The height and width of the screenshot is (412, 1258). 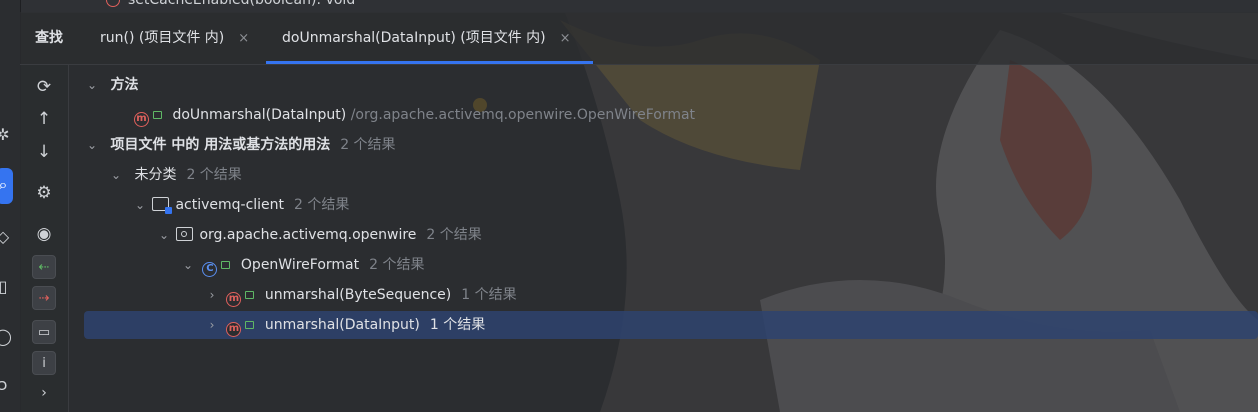 What do you see at coordinates (671, 235) in the screenshot?
I see `tree-node-package: ⌄ org.apache.activemq.openwire 2 个结果` at bounding box center [671, 235].